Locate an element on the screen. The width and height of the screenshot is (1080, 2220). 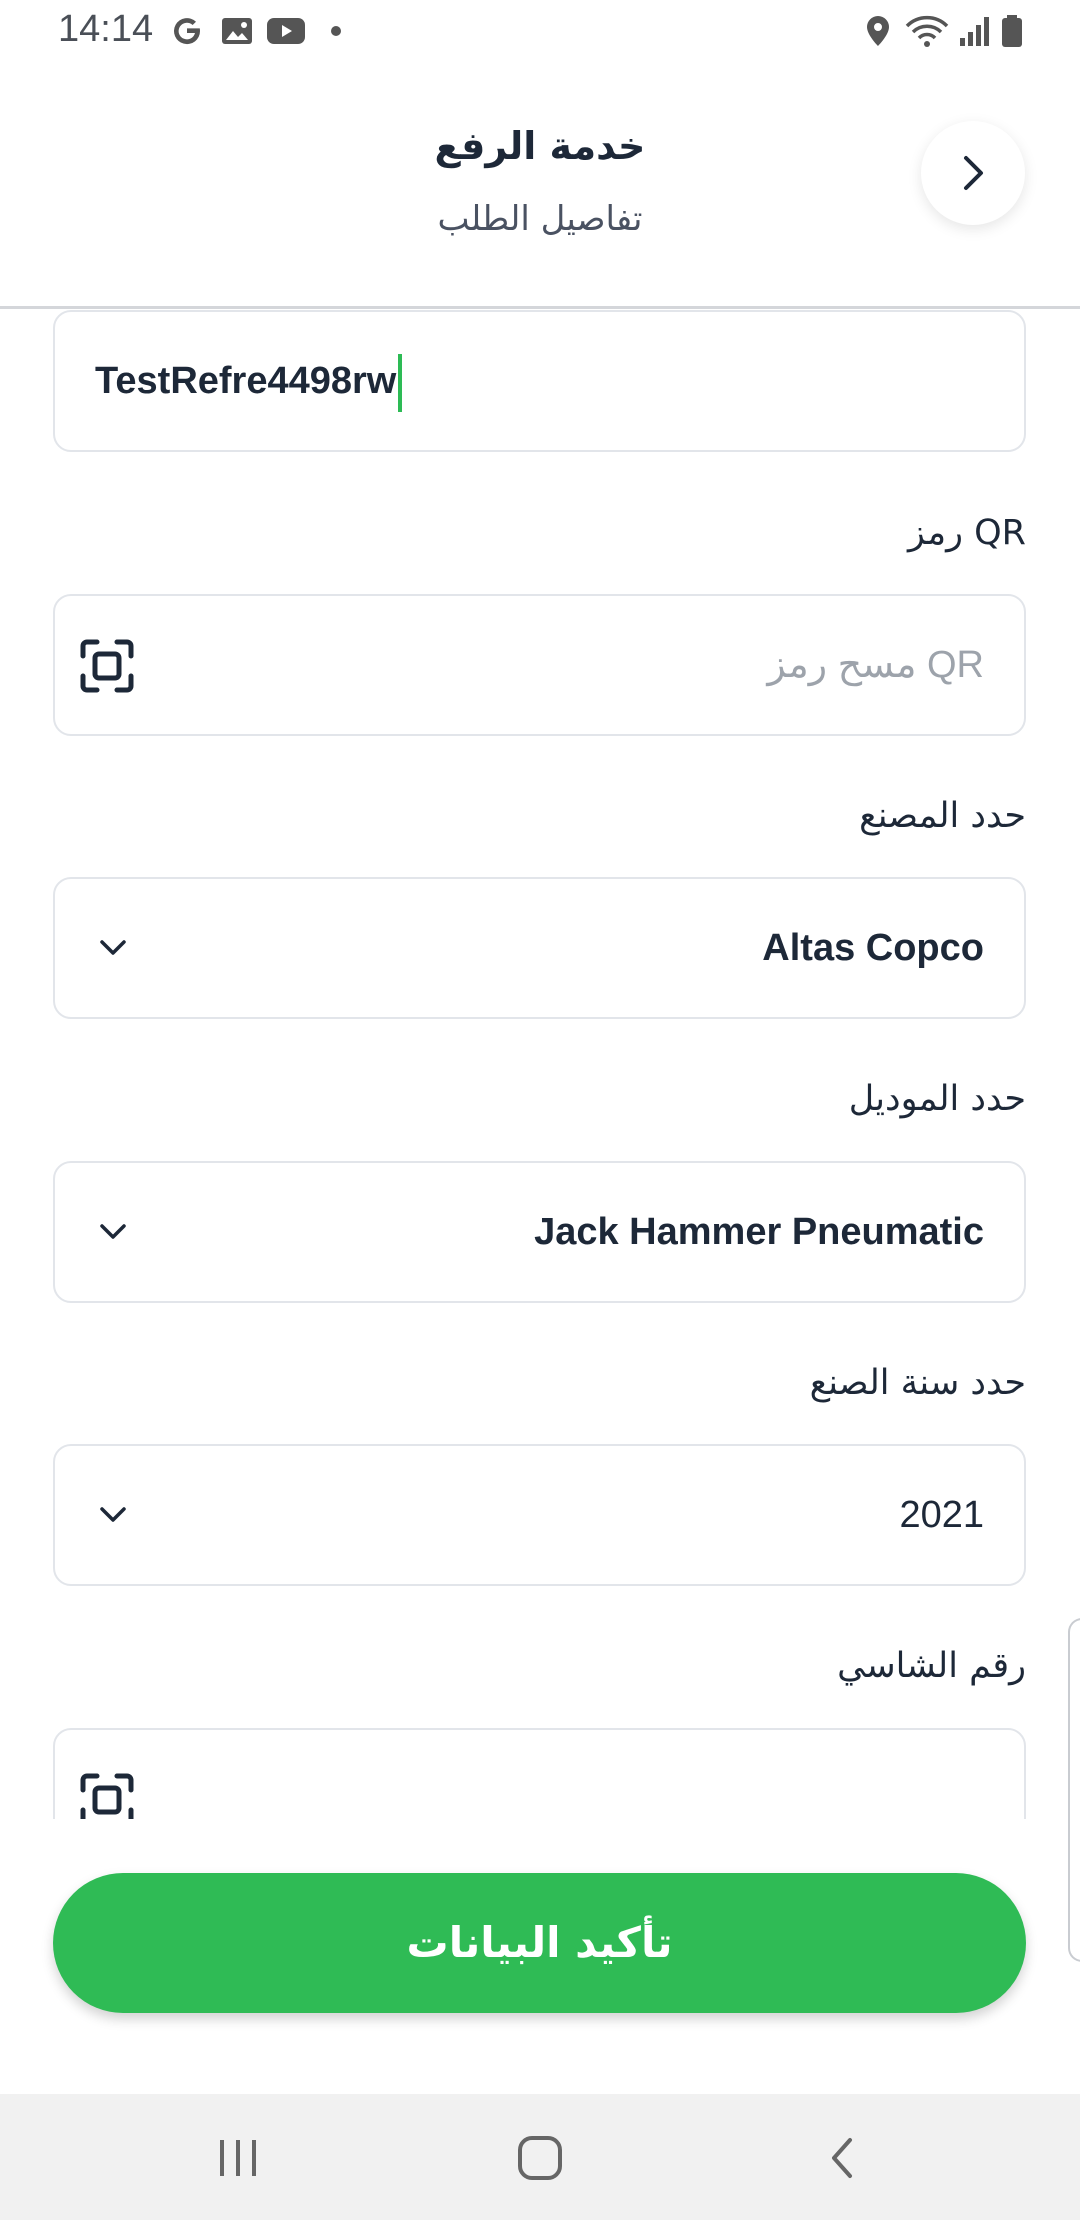
reference-field: TestRefre4498rw is located at coordinates (539, 381).